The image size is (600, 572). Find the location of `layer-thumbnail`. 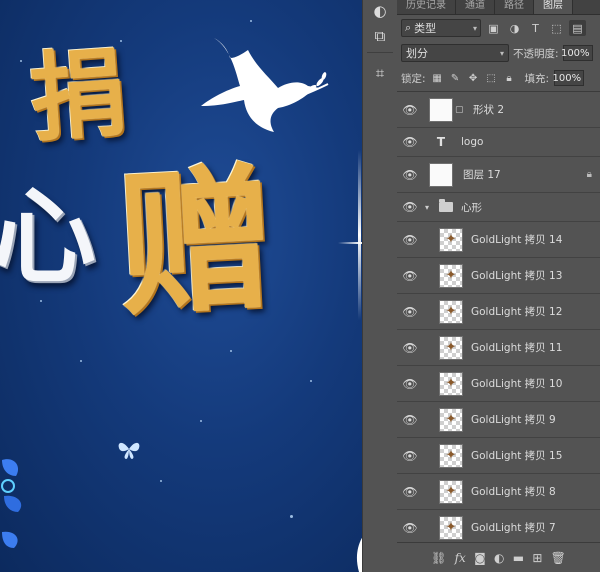

layer-thumbnail is located at coordinates (441, 109).